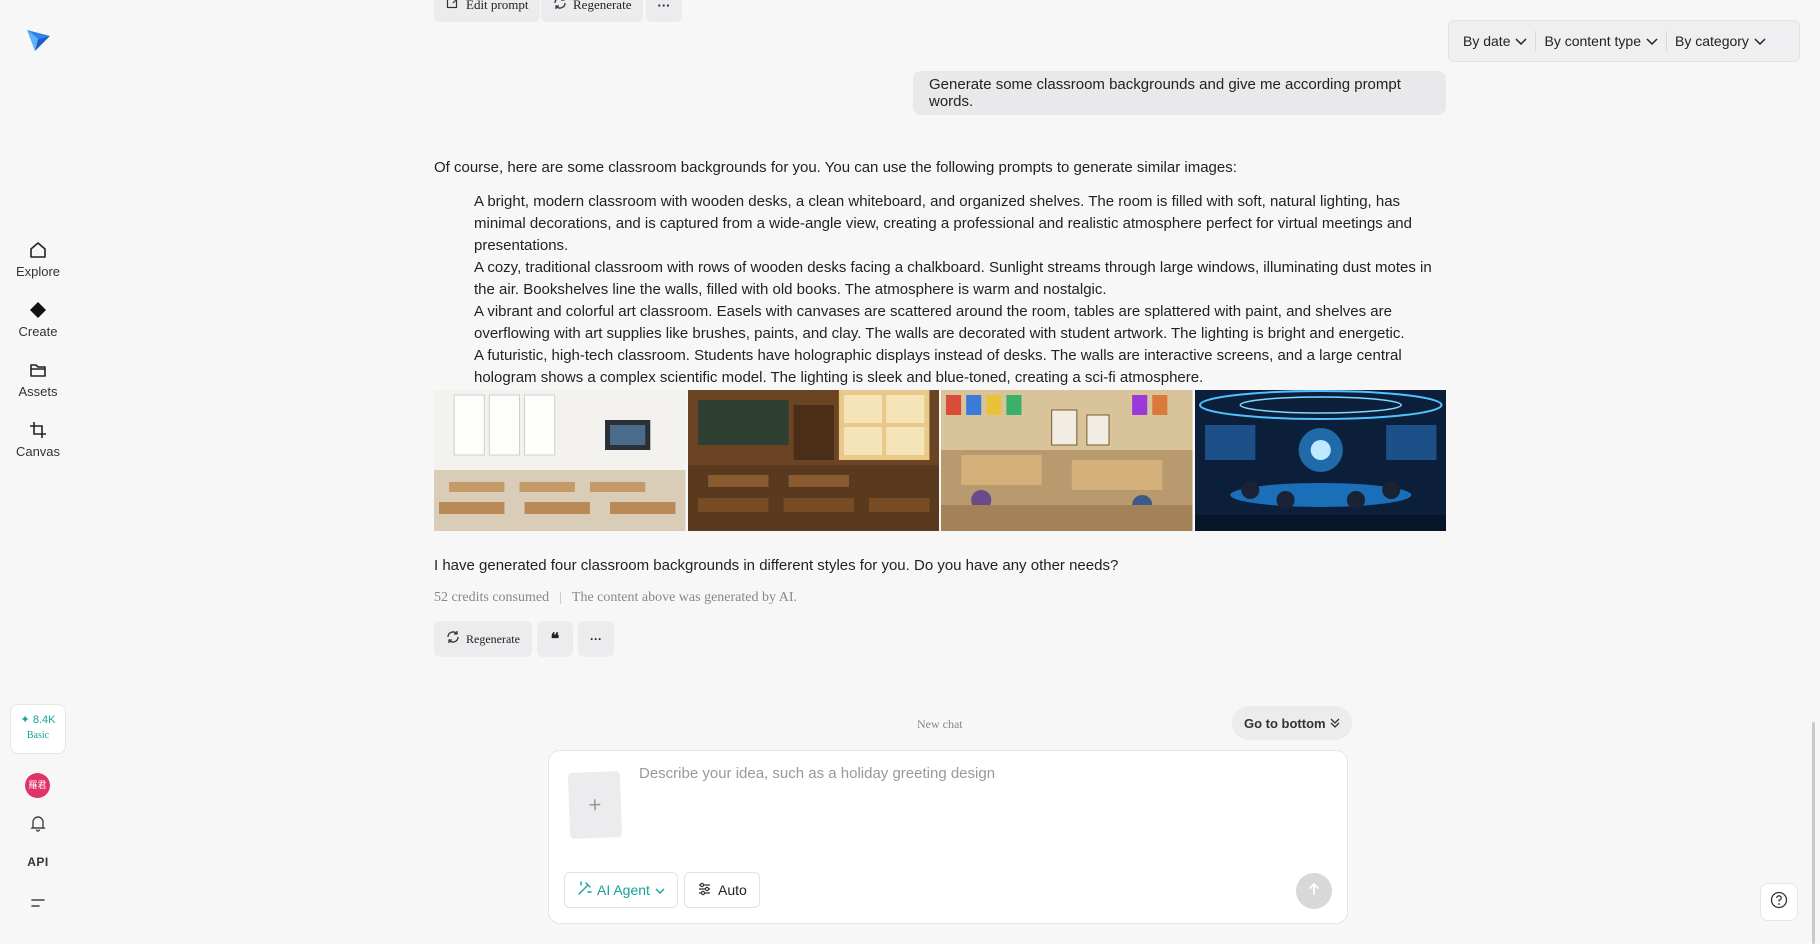 This screenshot has height=944, width=1820. I want to click on response-actions: Regenerate ❝ ···, so click(524, 639).